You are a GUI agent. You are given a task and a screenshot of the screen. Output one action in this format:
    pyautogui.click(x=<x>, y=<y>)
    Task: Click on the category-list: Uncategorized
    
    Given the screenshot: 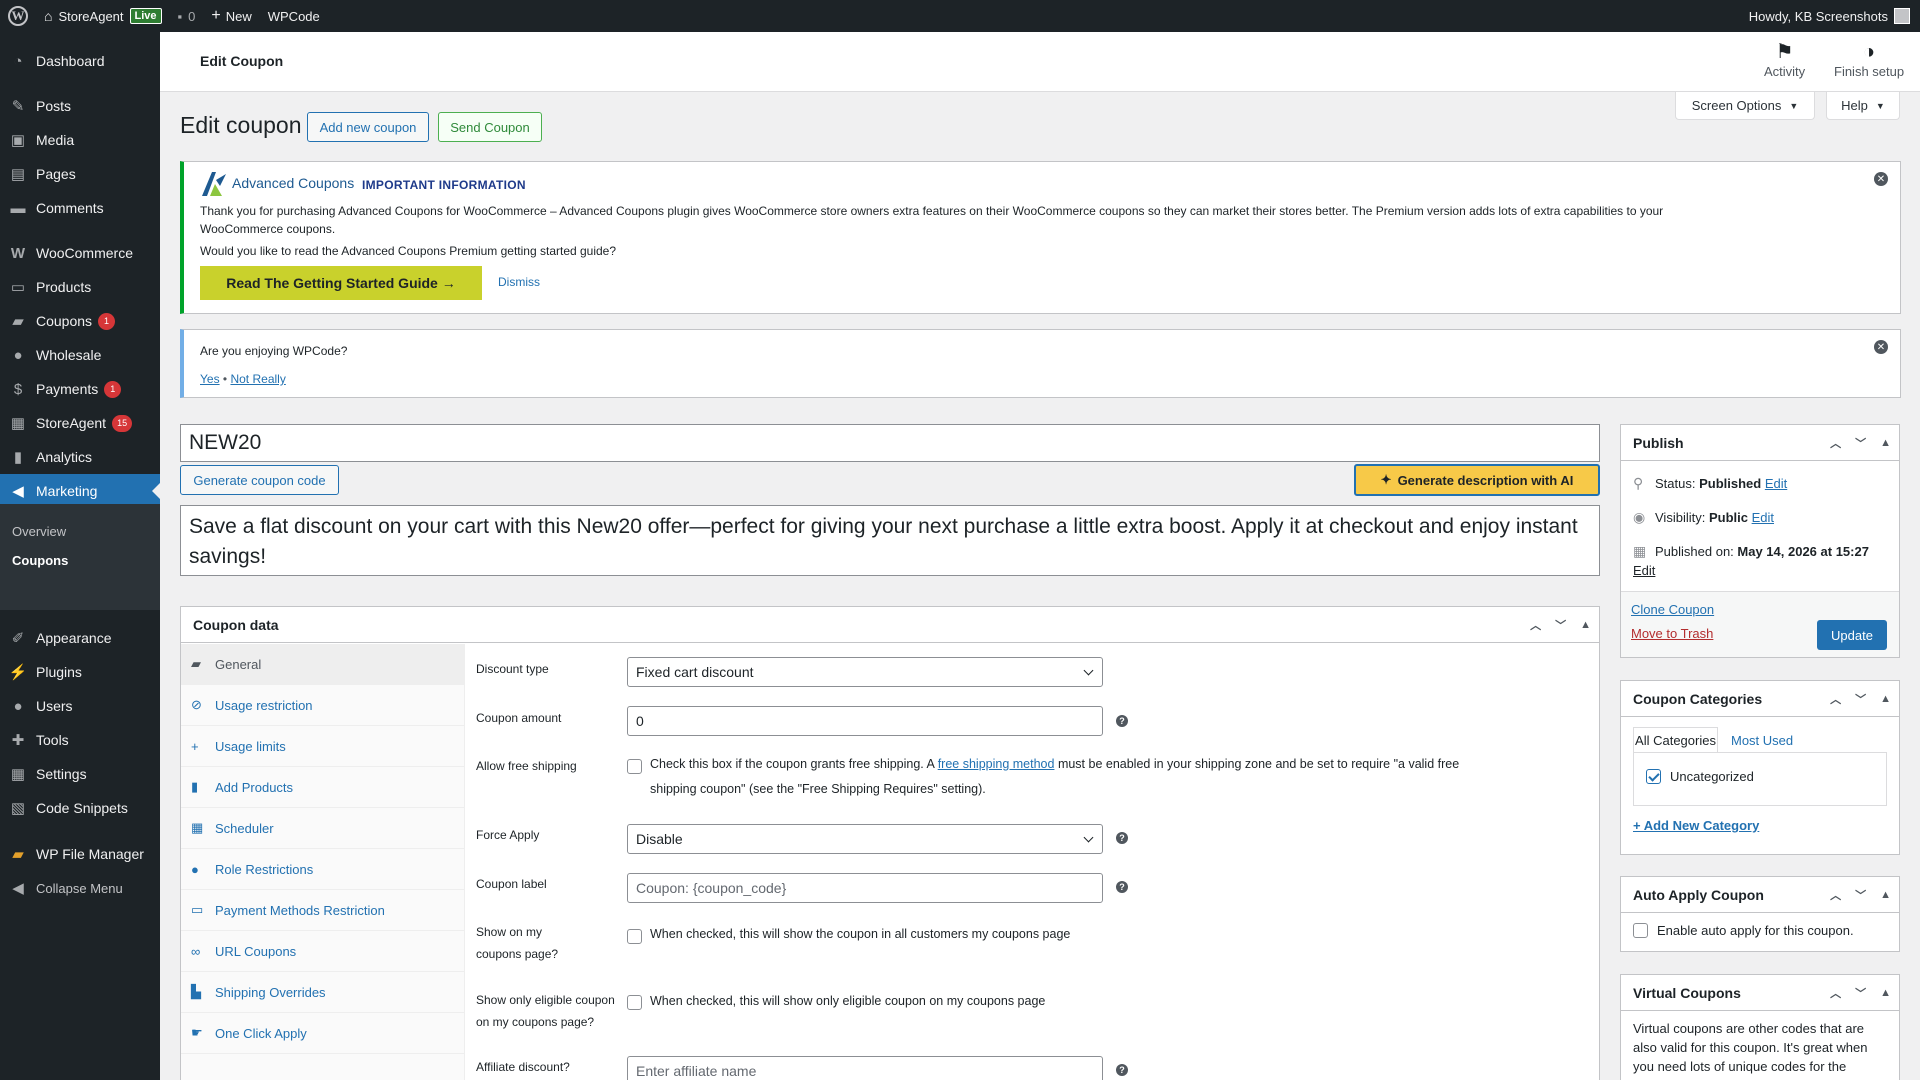 What is the action you would take?
    pyautogui.click(x=1760, y=779)
    